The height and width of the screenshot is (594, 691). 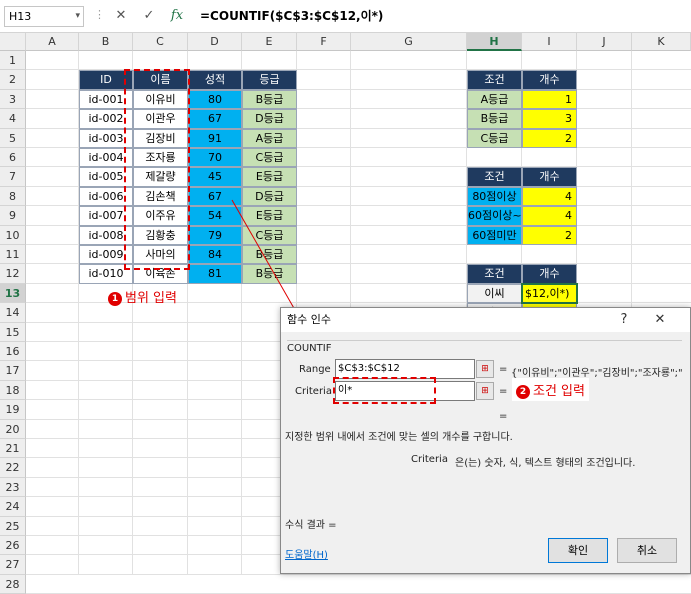 What do you see at coordinates (13, 526) in the screenshot?
I see `row-header-25: 25` at bounding box center [13, 526].